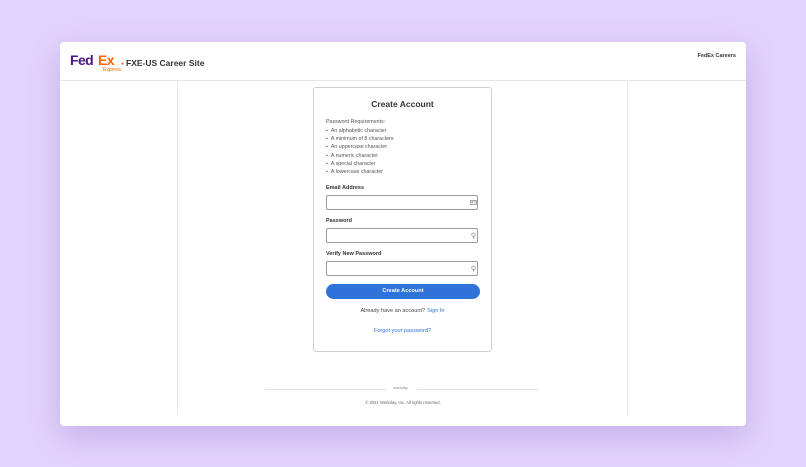  What do you see at coordinates (402, 331) in the screenshot?
I see `forgot-password-link: Forgot your password?` at bounding box center [402, 331].